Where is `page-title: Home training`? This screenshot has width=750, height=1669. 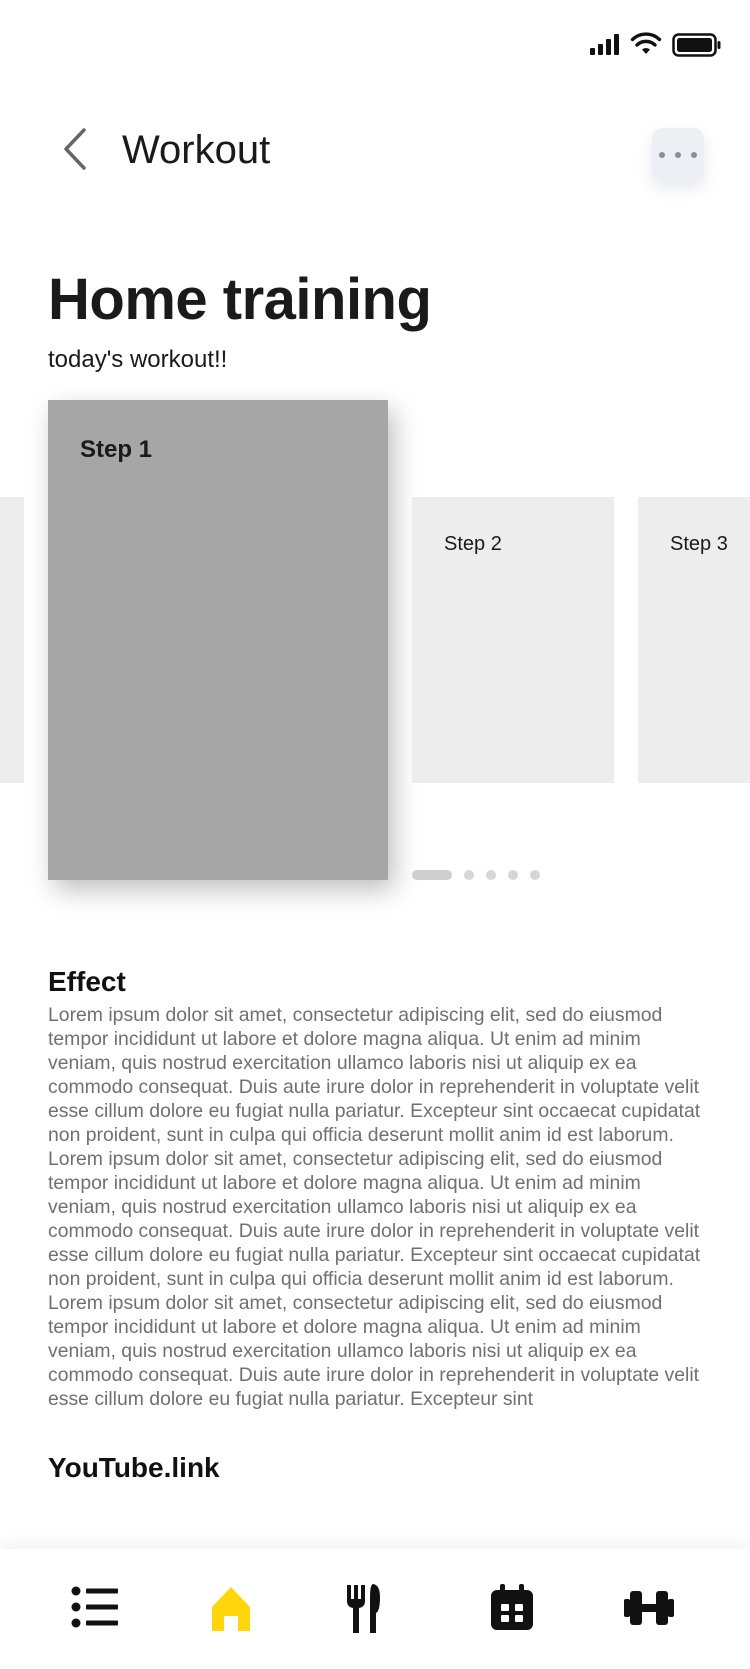
page-title: Home training is located at coordinates (240, 299).